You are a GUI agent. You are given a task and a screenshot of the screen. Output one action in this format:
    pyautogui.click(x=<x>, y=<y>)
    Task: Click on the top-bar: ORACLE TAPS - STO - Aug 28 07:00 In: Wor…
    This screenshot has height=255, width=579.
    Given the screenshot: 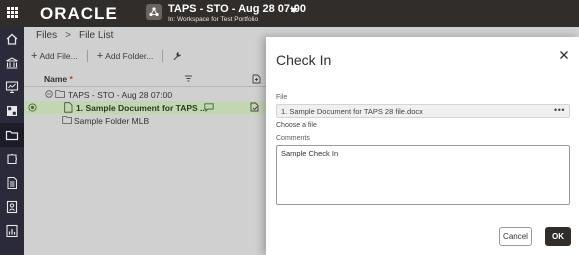 What is the action you would take?
    pyautogui.click(x=289, y=13)
    